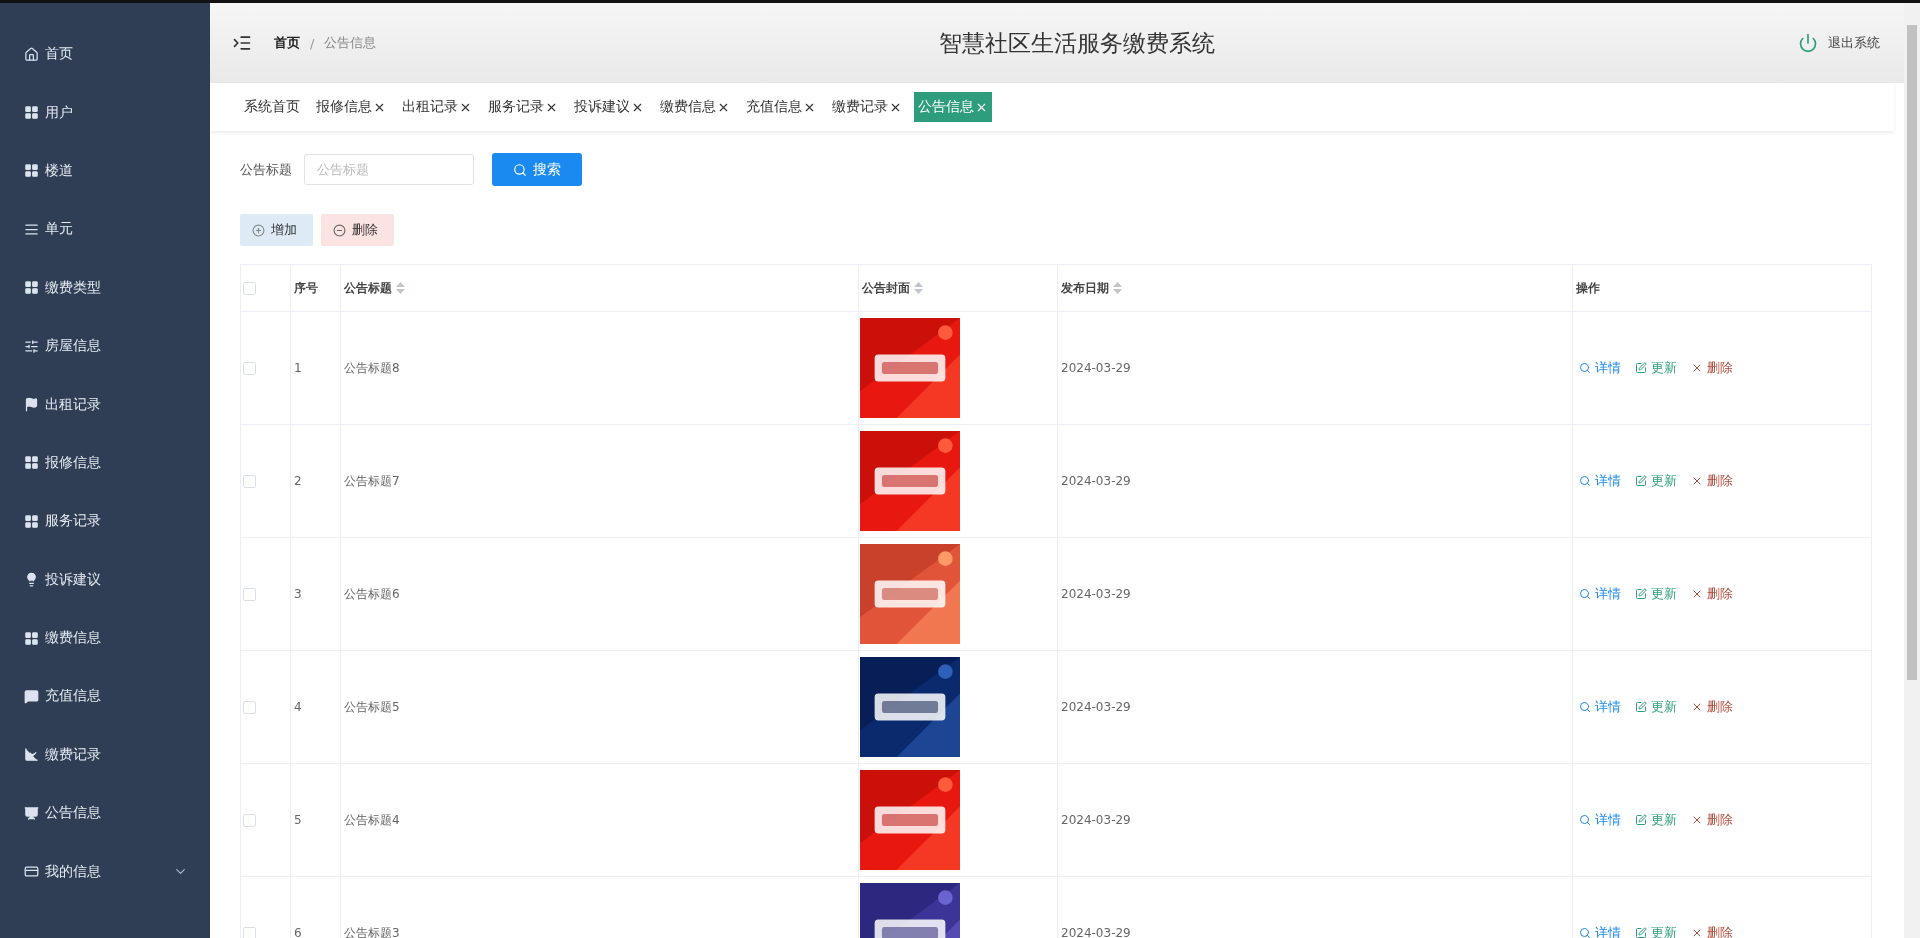 This screenshot has height=938, width=1920. Describe the element at coordinates (31, 755) in the screenshot. I see `chart-icon` at that location.